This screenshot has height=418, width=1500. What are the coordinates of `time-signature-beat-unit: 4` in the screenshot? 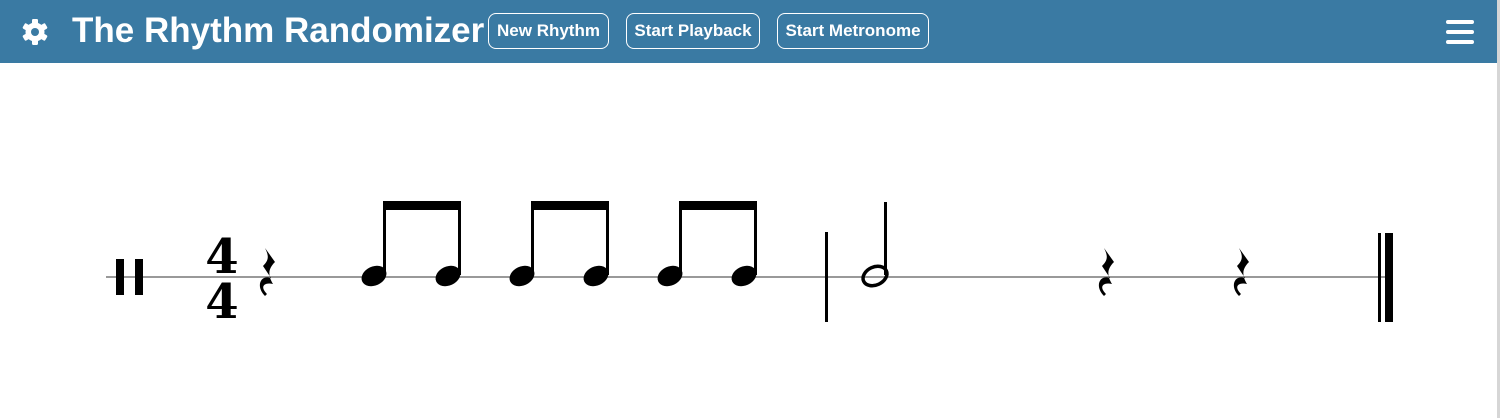 It's located at (221, 302).